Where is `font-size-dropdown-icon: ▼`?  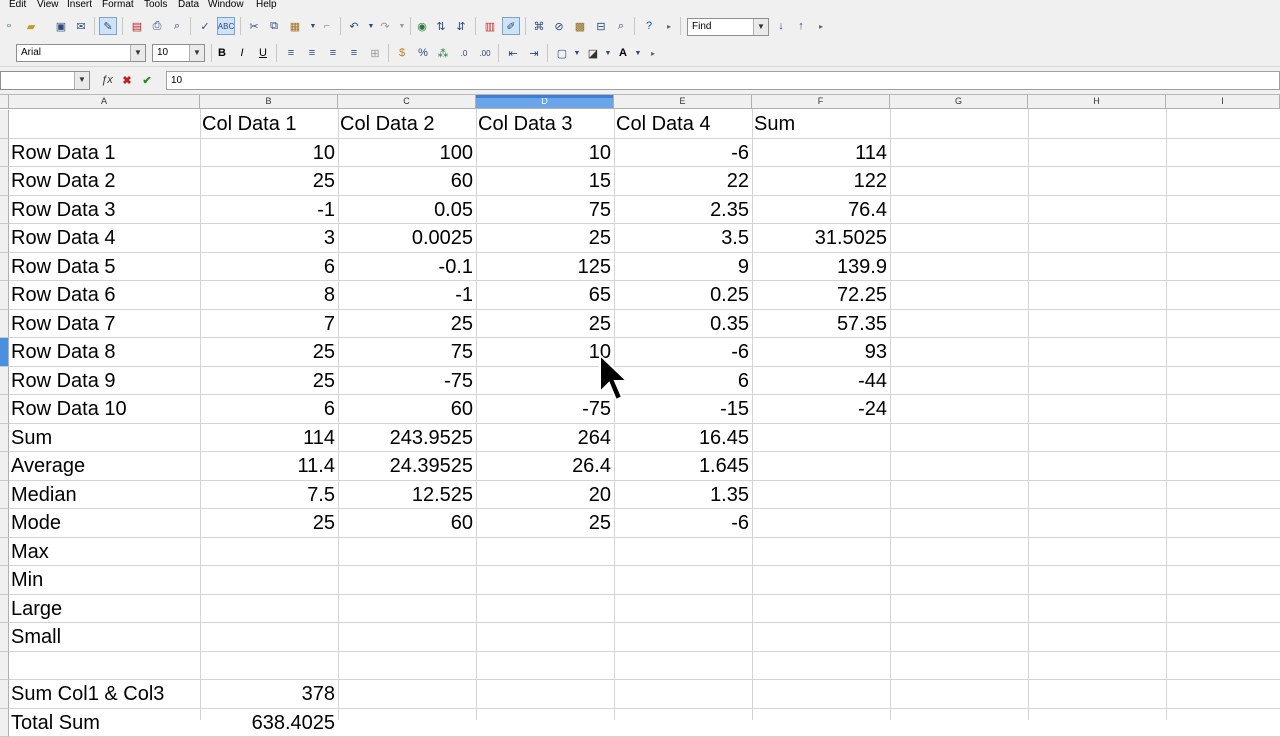
font-size-dropdown-icon: ▼ is located at coordinates (196, 53).